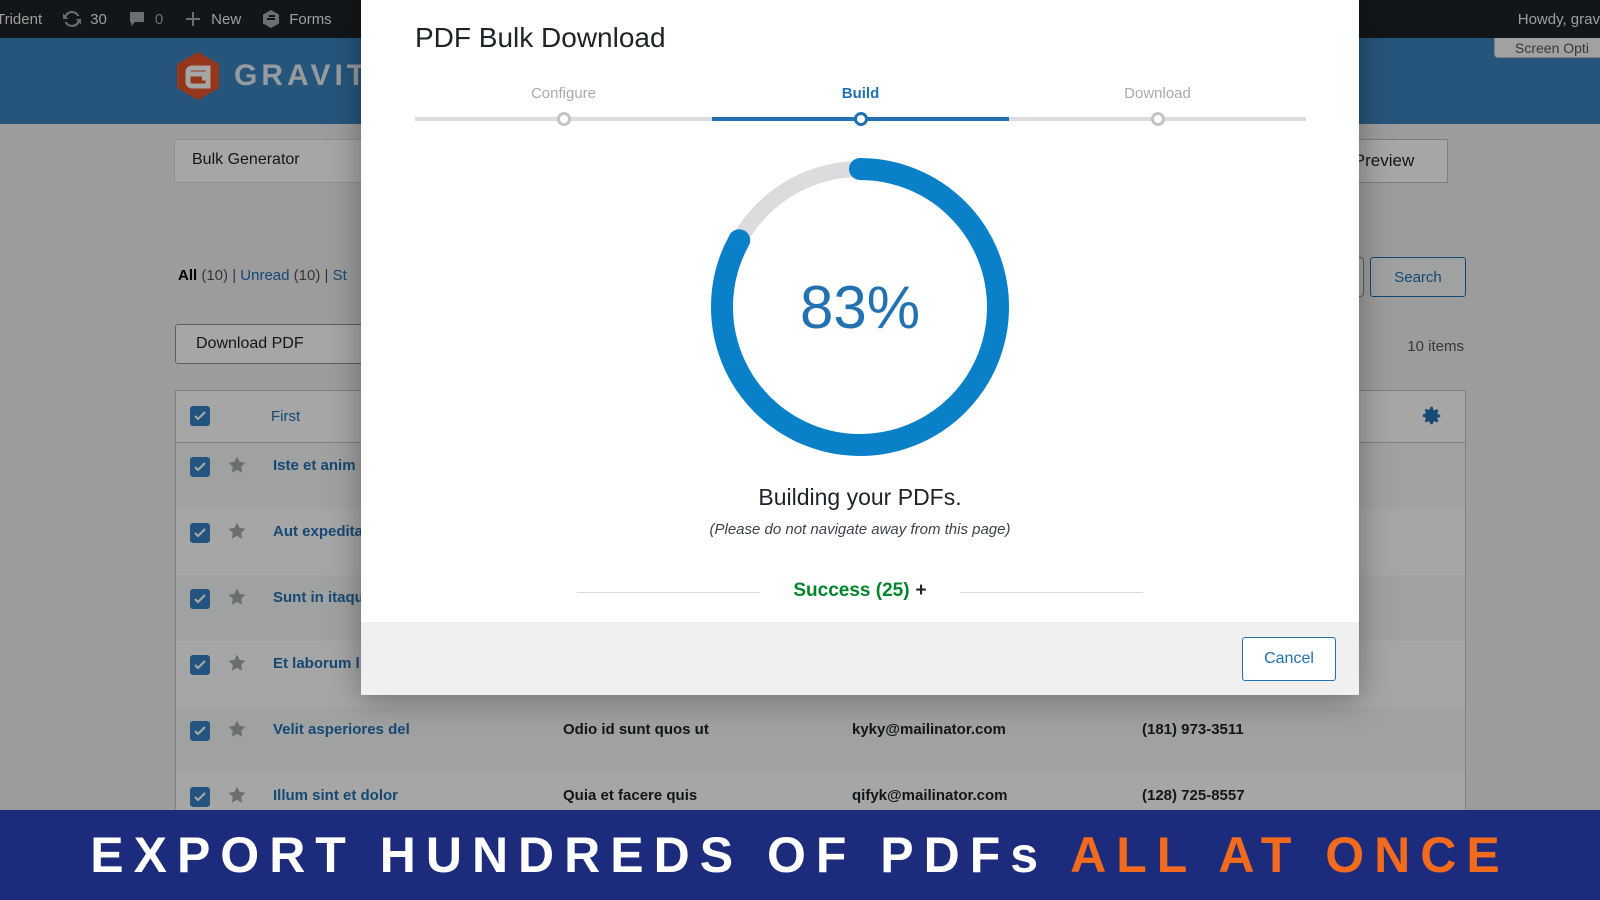 This screenshot has width=1600, height=900. What do you see at coordinates (1290, 855) in the screenshot?
I see `banner-highlight: ALL AT ONCE` at bounding box center [1290, 855].